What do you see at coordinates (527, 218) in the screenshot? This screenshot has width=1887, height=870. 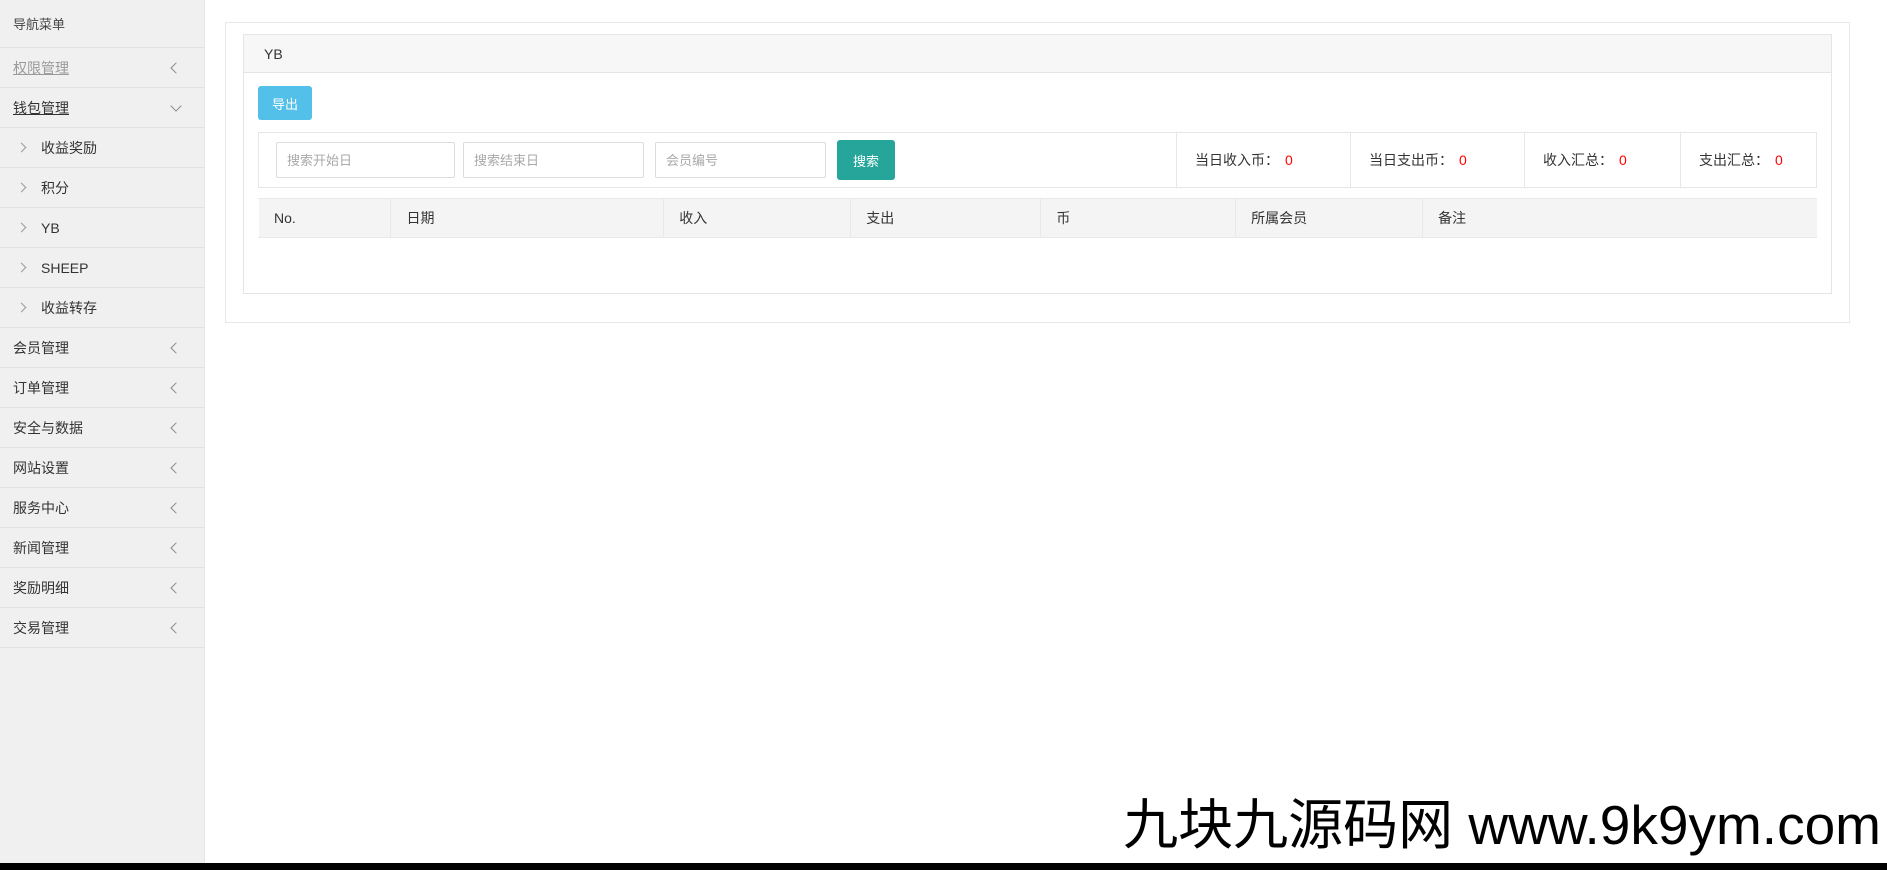 I see `column-header: 日期` at bounding box center [527, 218].